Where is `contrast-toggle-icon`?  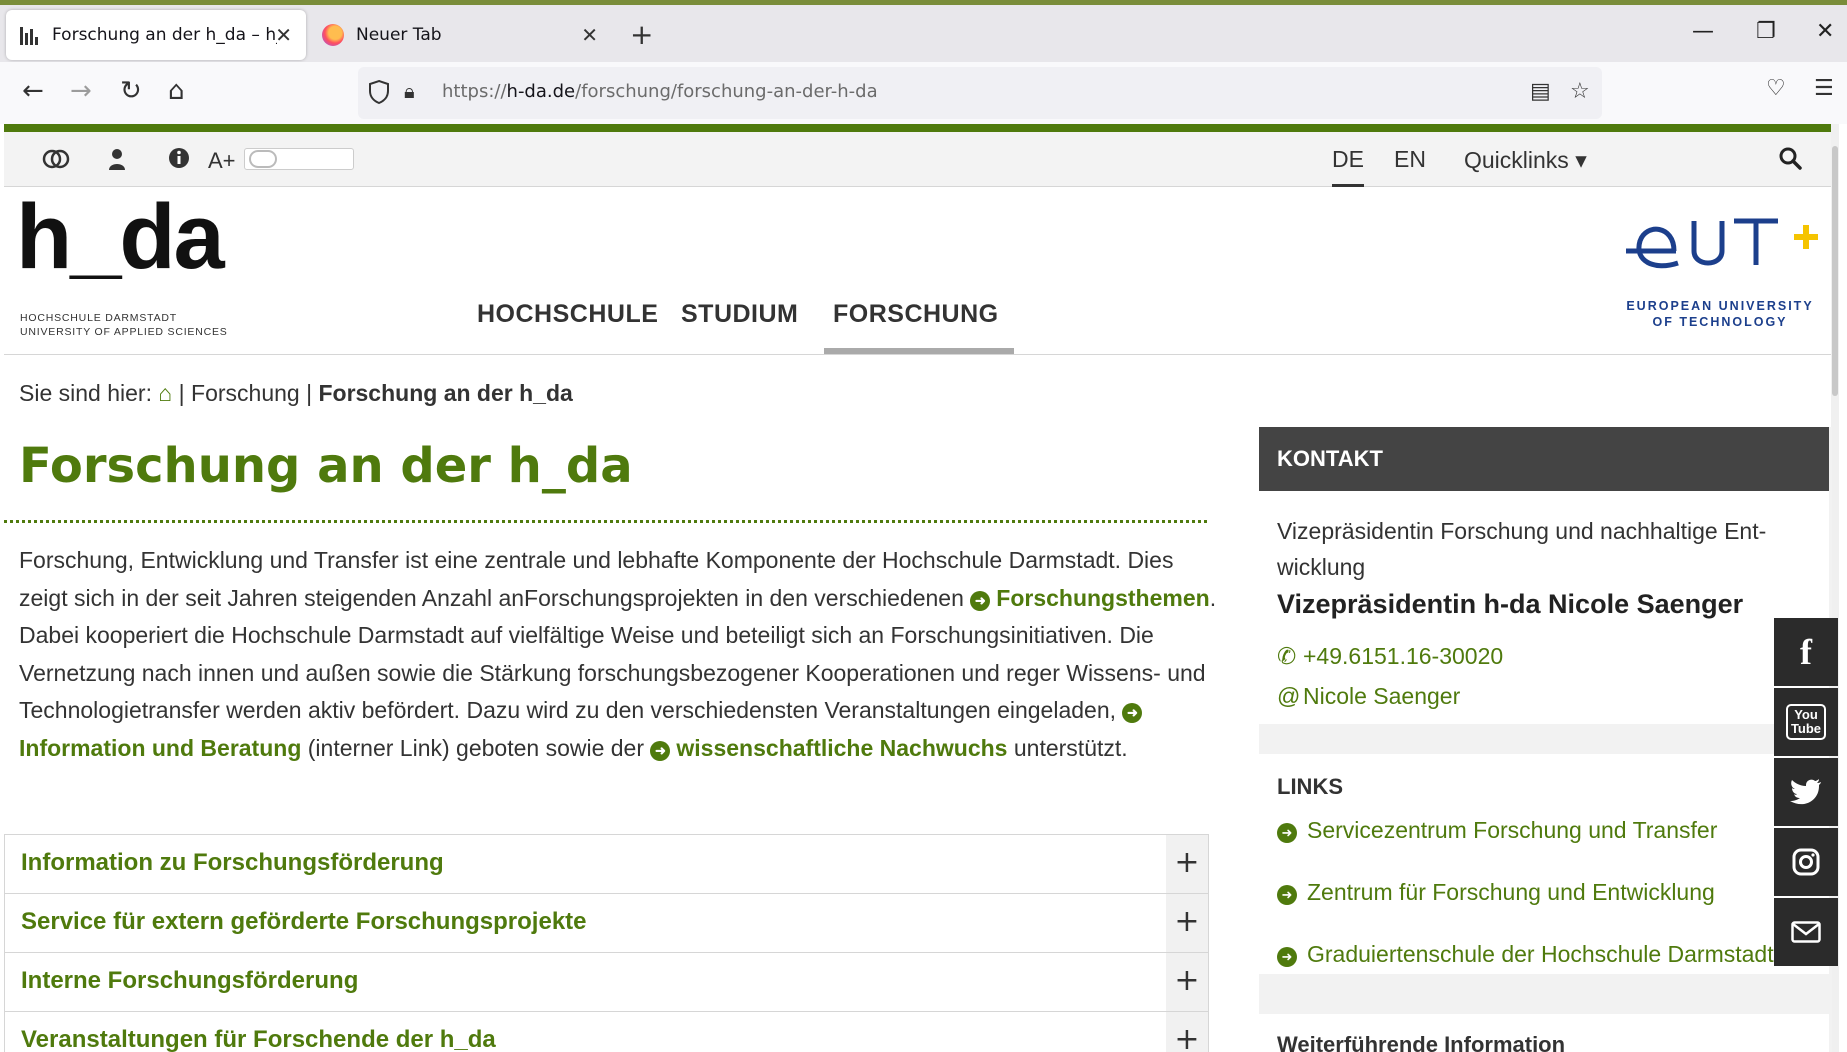 contrast-toggle-icon is located at coordinates (56, 159).